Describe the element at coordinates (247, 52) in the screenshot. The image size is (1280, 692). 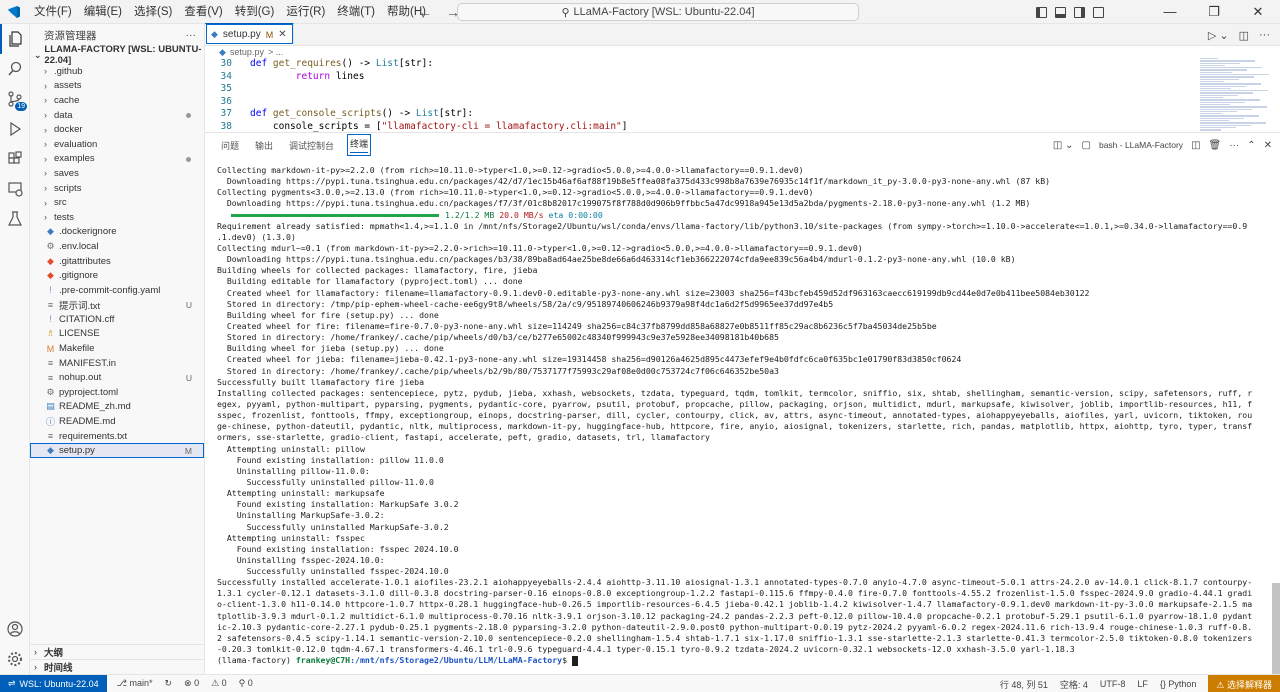
I see `breadcrumb-file: setup.py` at that location.